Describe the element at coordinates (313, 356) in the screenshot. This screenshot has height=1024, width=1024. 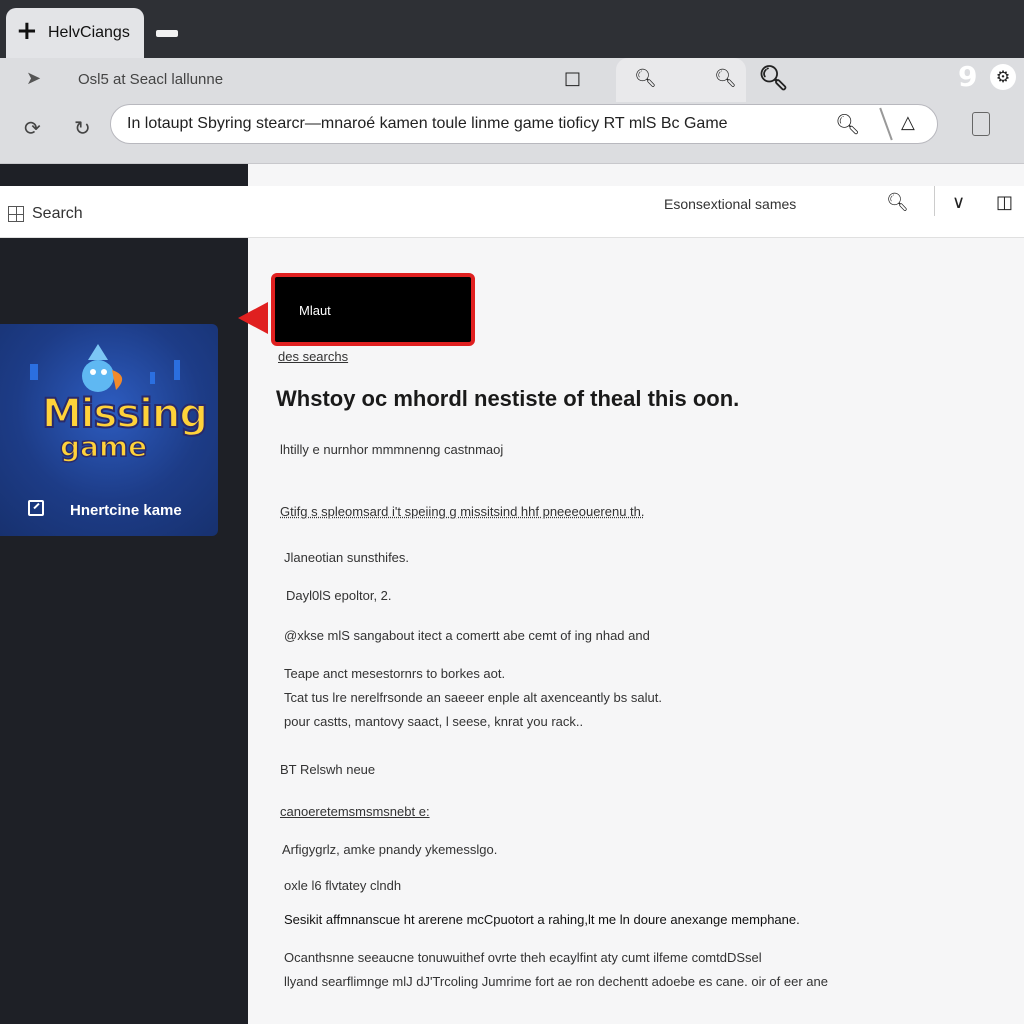
I see `content-link: des searchs` at that location.